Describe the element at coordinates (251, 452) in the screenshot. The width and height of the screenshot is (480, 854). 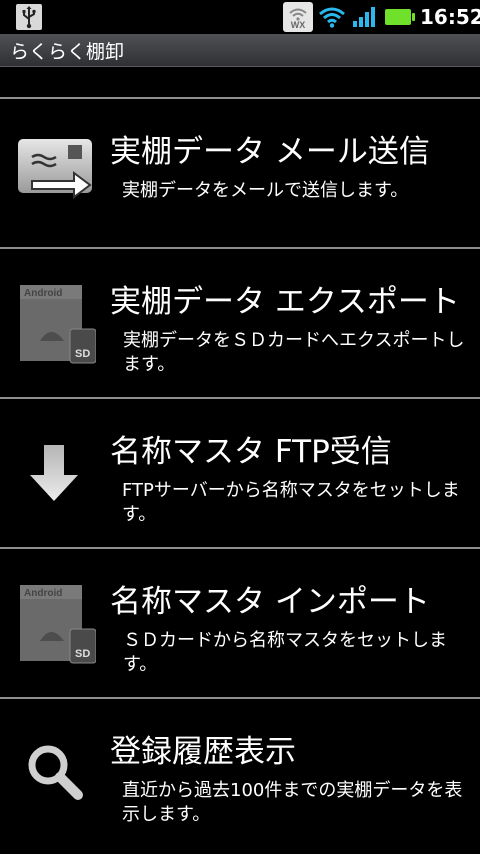
I see `menu-item-title: 名称マスタ FTP受信` at that location.